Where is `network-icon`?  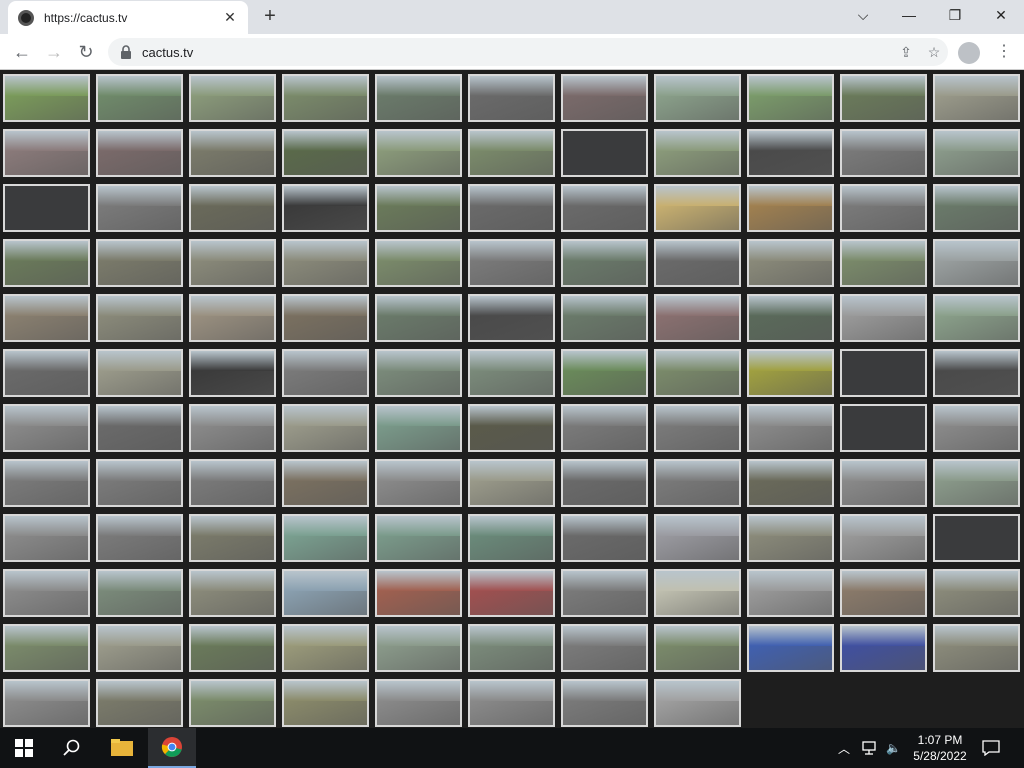
network-icon is located at coordinates (870, 748).